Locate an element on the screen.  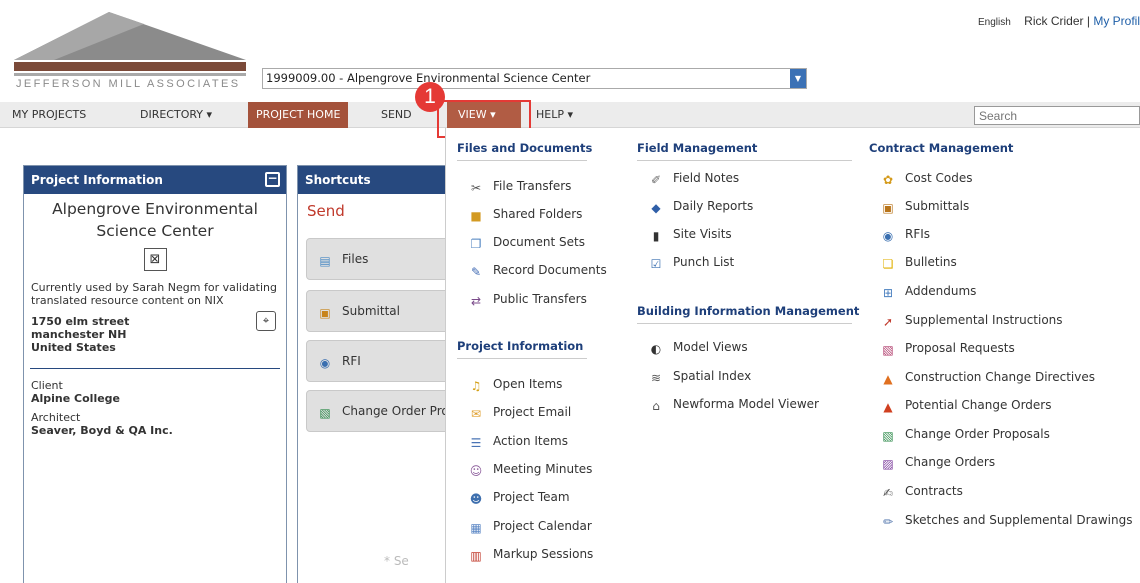
menu-item-contracts: ✍ Contracts is located at coordinates (921, 491).